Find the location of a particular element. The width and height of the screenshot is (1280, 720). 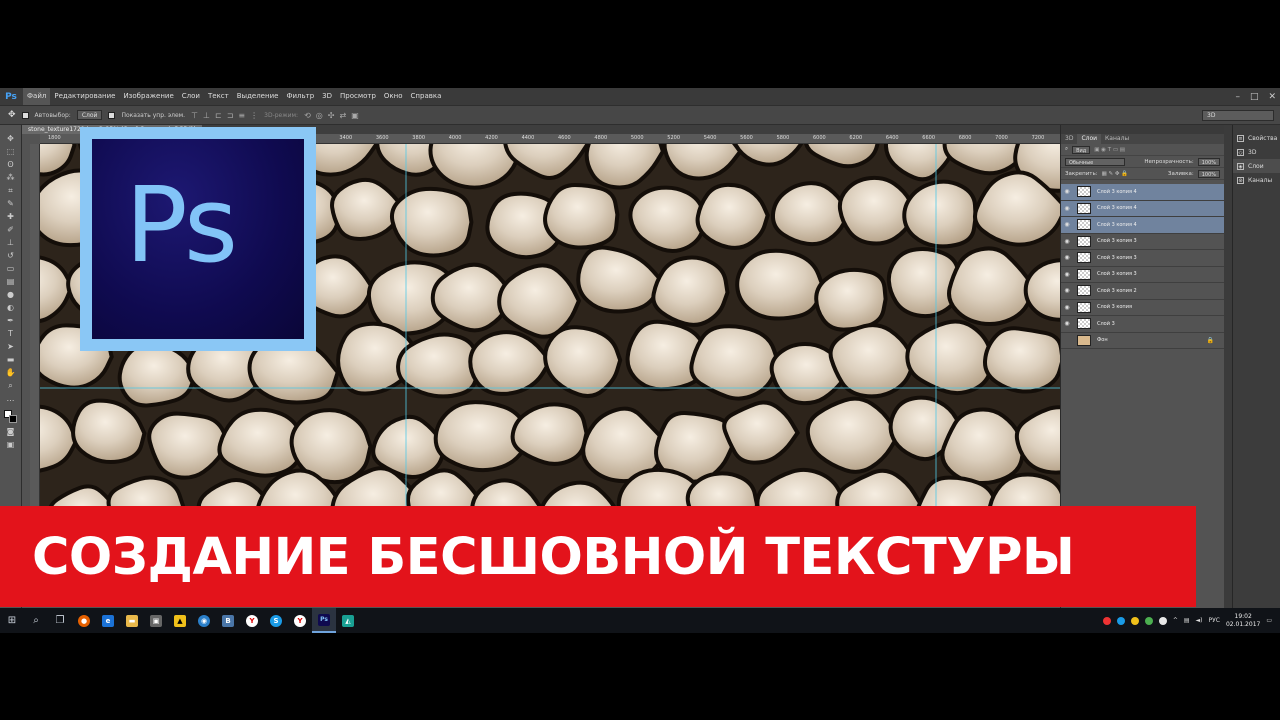

language-indicator: РУС is located at coordinates (1214, 620).